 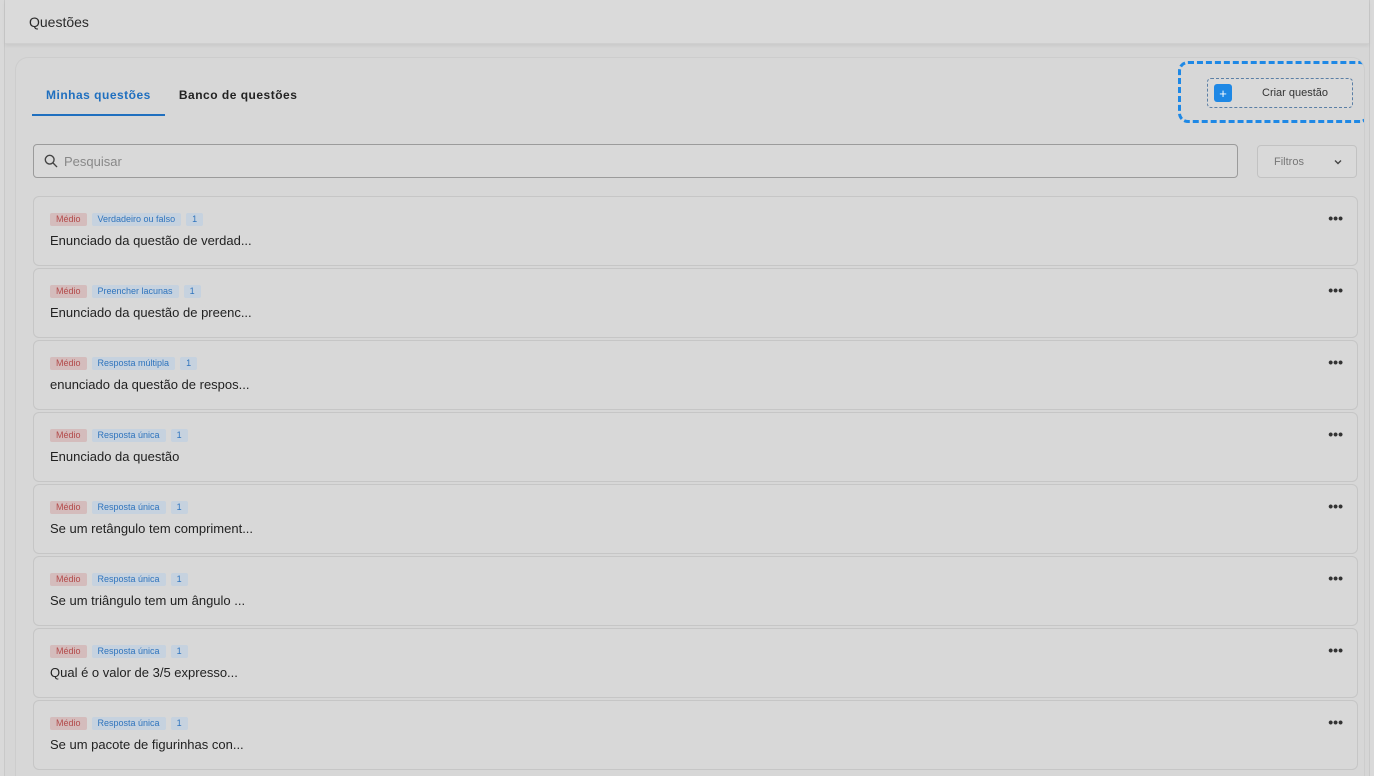 I want to click on top-bar: Questões, so click(x=687, y=22).